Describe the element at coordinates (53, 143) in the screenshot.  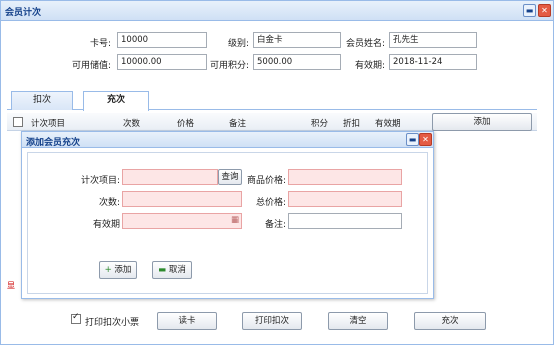
I see `dialog-title: 添加会员充次` at that location.